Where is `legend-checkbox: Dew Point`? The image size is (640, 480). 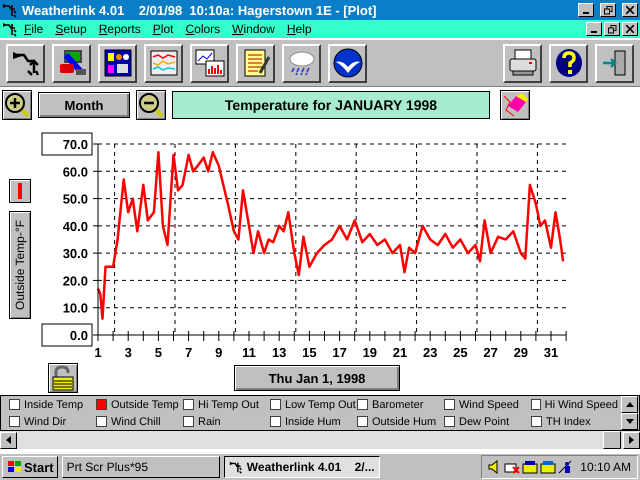 legend-checkbox: Dew Point is located at coordinates (487, 421).